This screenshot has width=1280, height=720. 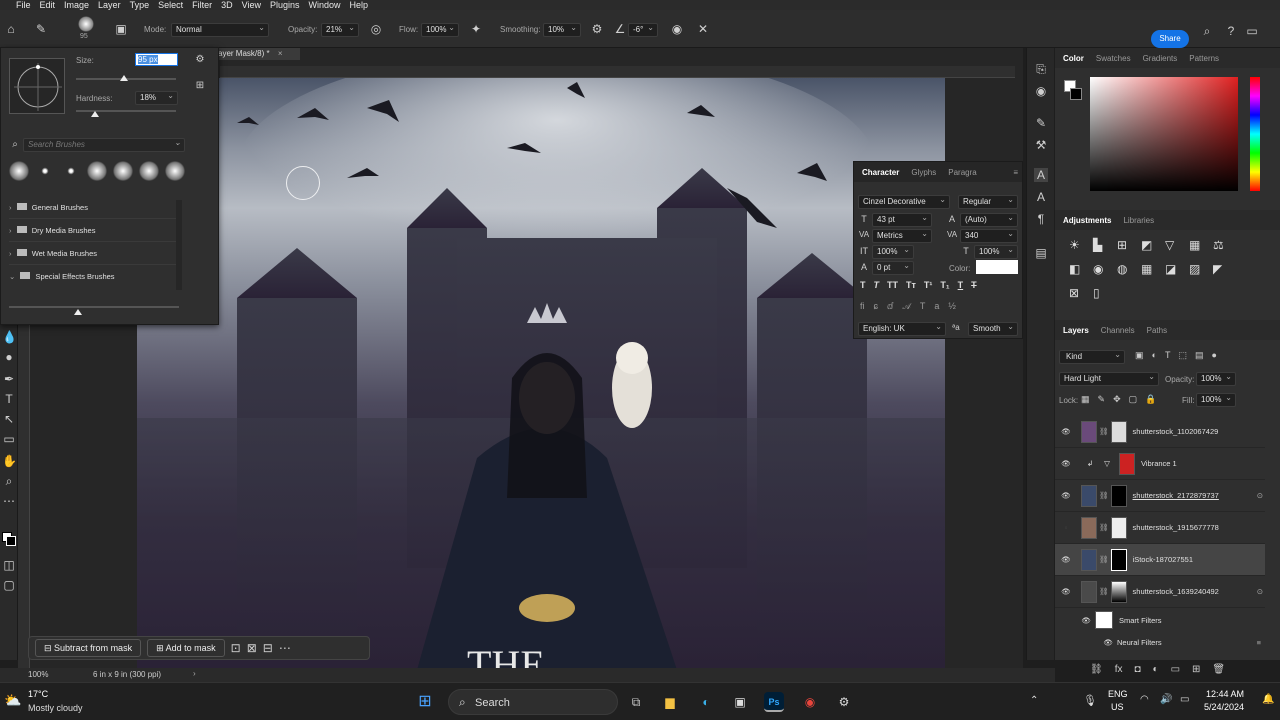 What do you see at coordinates (1096, 669) in the screenshot?
I see `link-layers-icon: ⛓` at bounding box center [1096, 669].